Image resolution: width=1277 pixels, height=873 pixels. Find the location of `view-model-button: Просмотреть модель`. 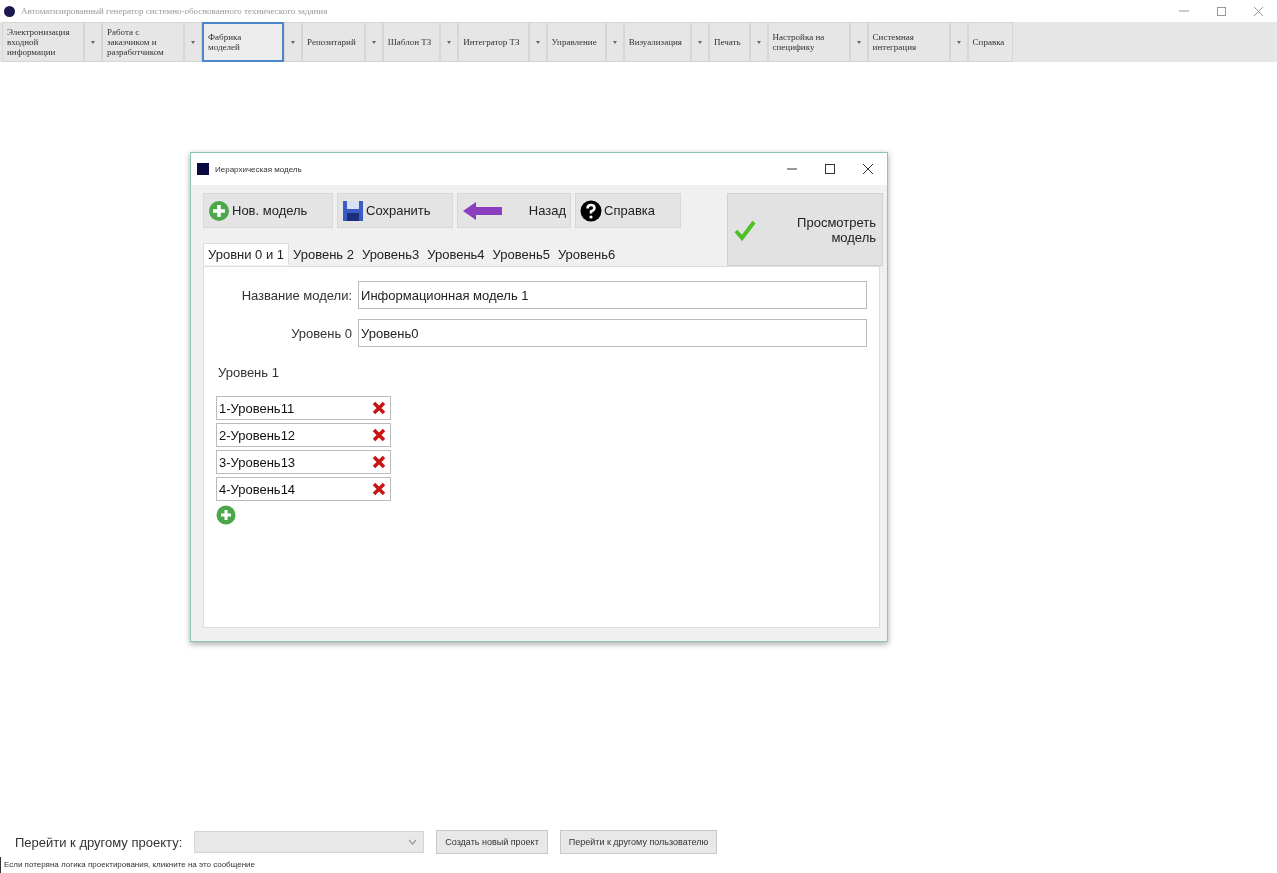

view-model-button: Просмотреть модель is located at coordinates (805, 229).